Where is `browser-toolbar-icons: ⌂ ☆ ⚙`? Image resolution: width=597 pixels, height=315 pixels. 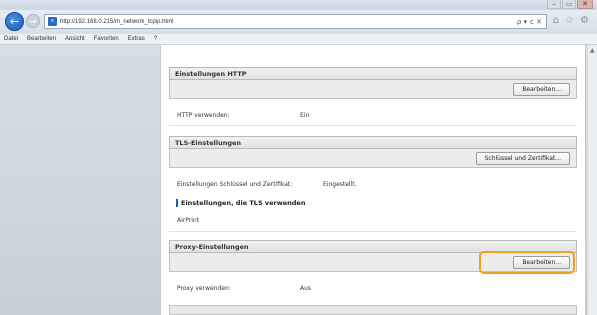 browser-toolbar-icons: ⌂ ☆ ⚙ is located at coordinates (571, 20).